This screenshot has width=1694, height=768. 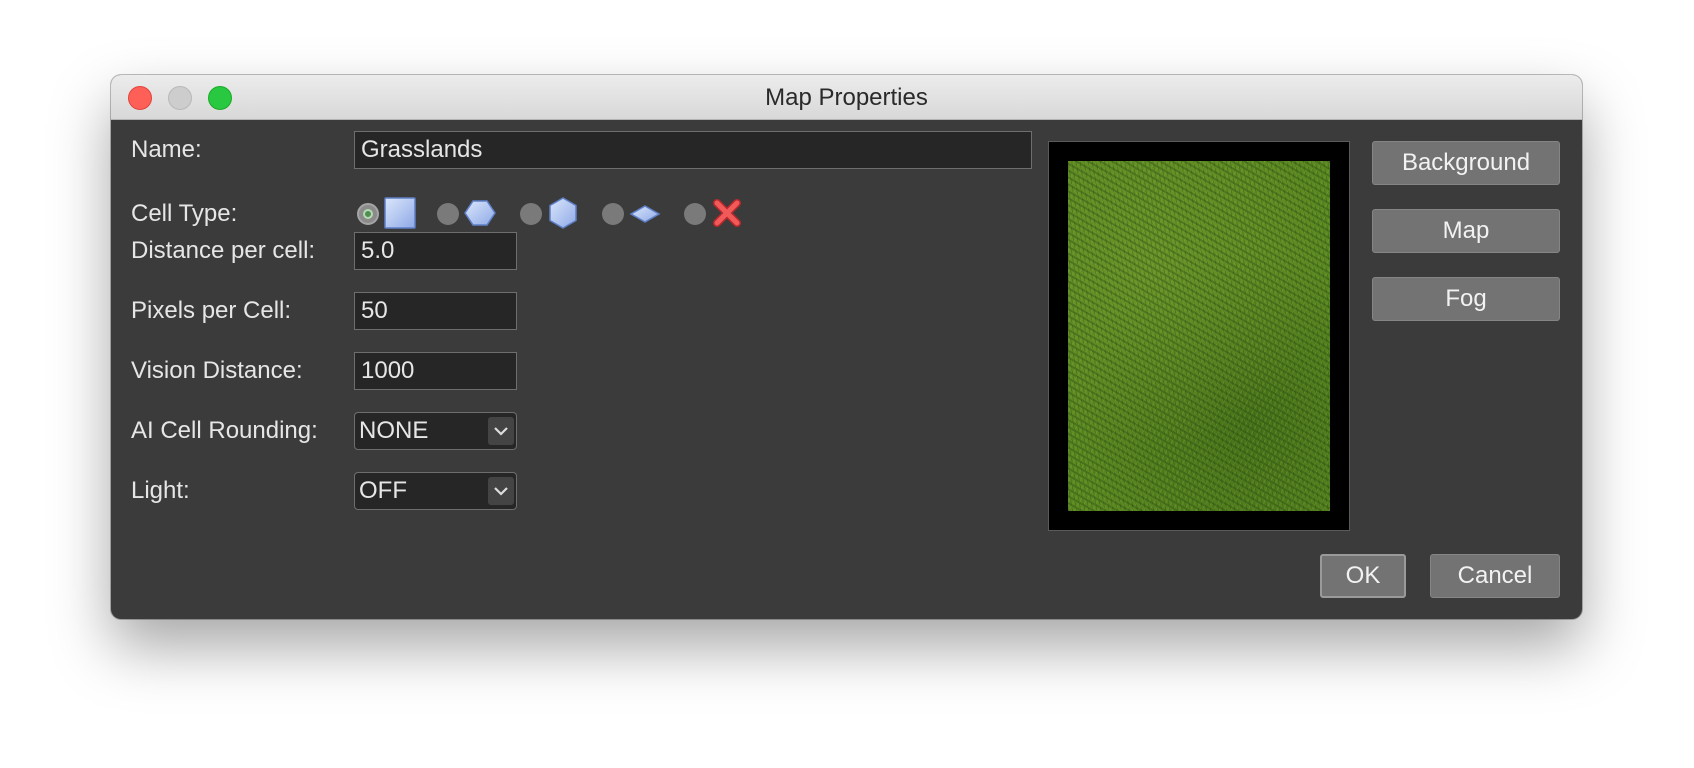 I want to click on pixels-per-cell-value: 50, so click(x=374, y=310).